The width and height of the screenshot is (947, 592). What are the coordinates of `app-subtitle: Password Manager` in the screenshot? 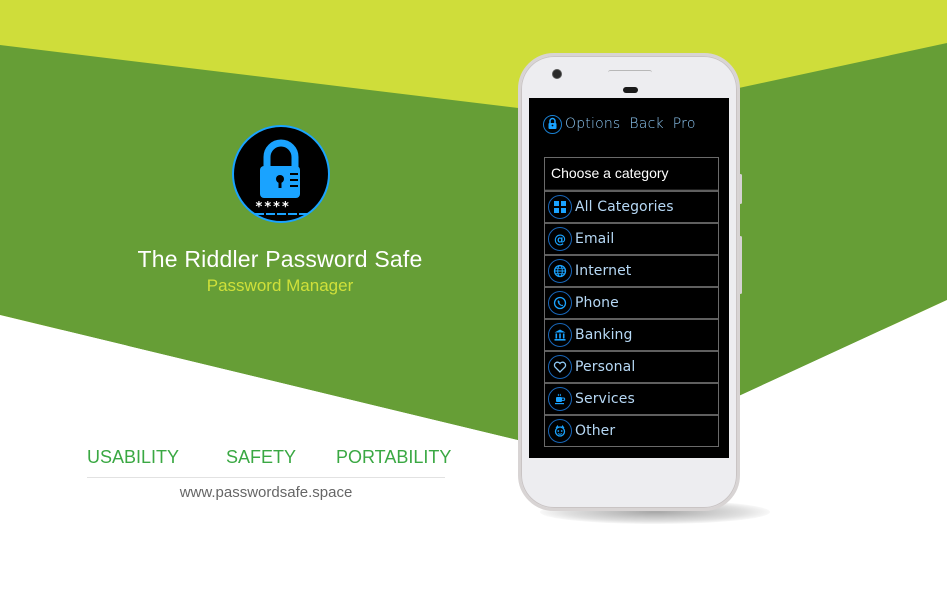 It's located at (280, 285).